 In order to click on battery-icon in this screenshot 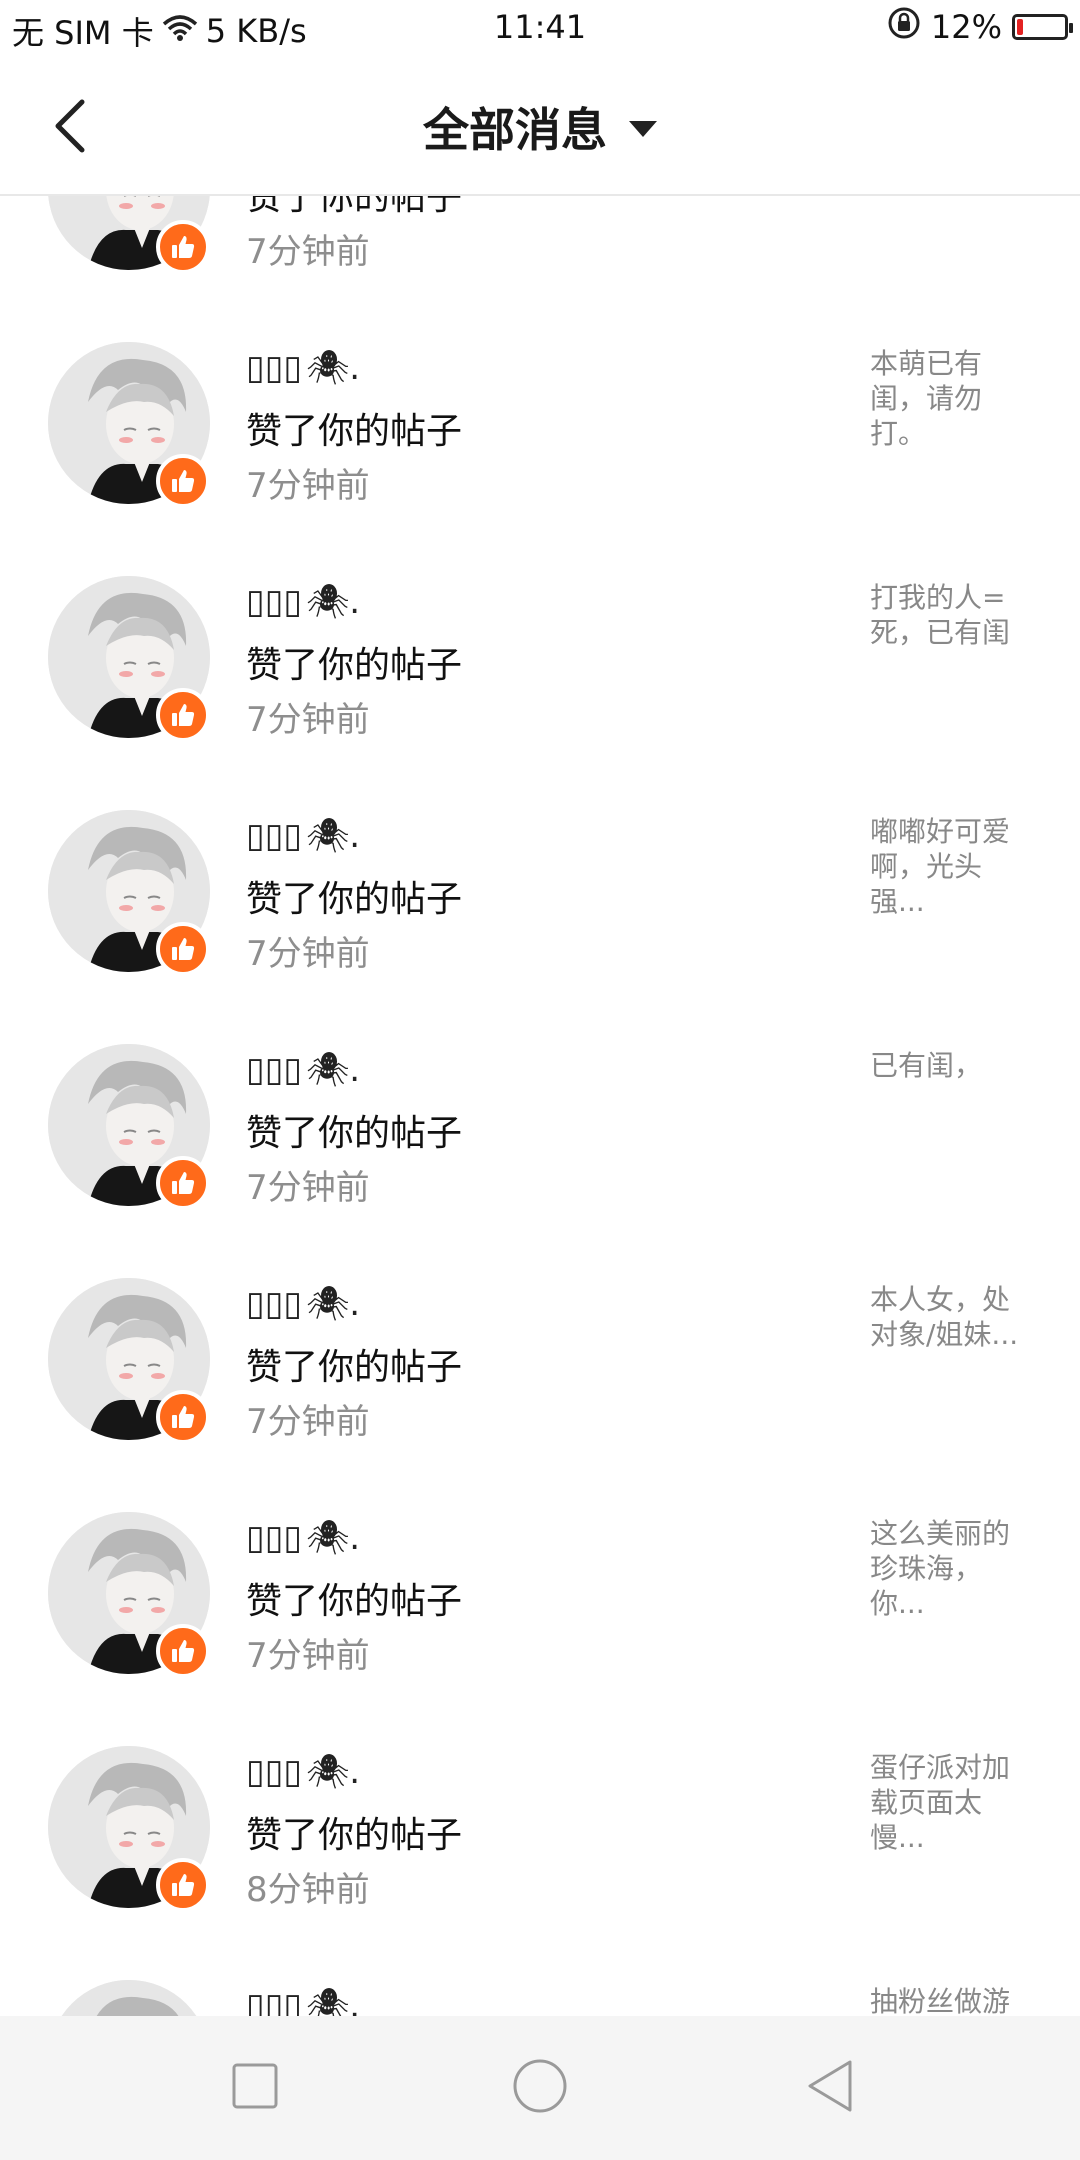, I will do `click(1042, 27)`.